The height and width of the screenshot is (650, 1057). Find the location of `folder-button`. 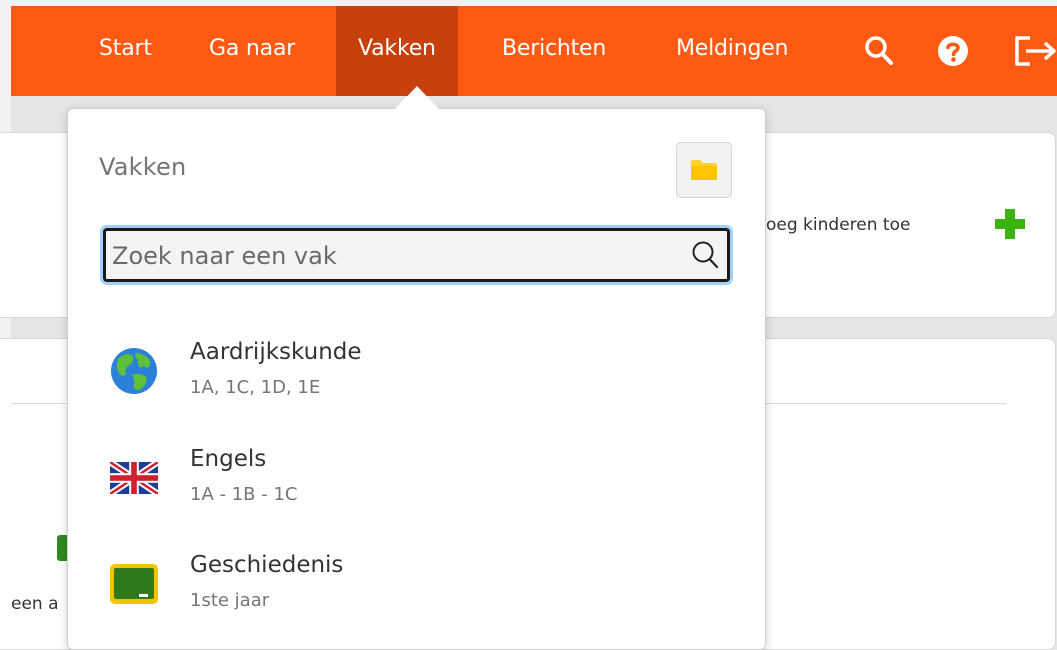

folder-button is located at coordinates (704, 170).